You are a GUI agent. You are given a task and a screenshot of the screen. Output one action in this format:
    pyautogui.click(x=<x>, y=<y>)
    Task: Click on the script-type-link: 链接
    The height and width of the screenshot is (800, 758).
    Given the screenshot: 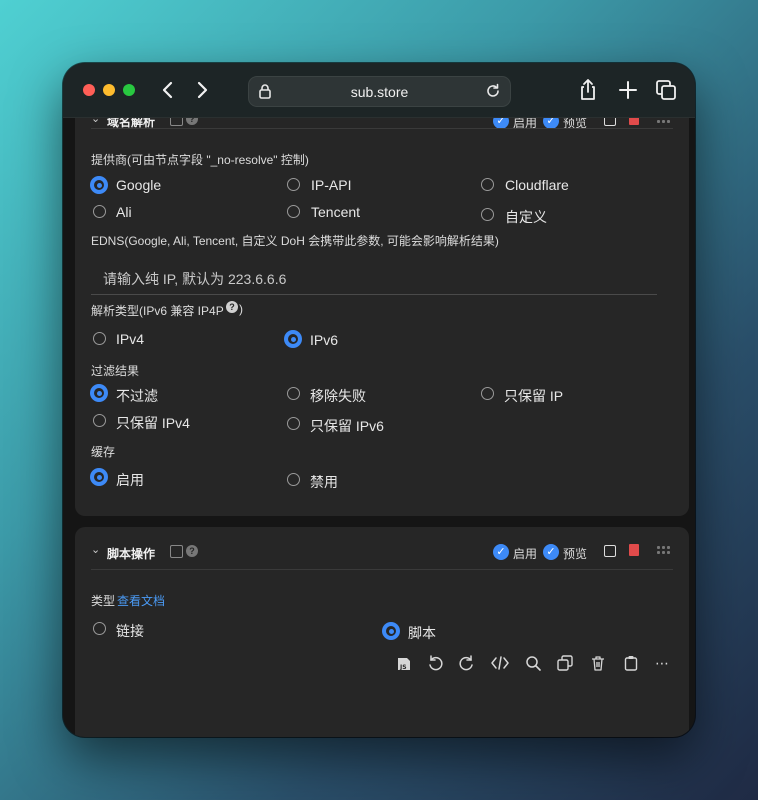 What is the action you would take?
    pyautogui.click(x=130, y=631)
    